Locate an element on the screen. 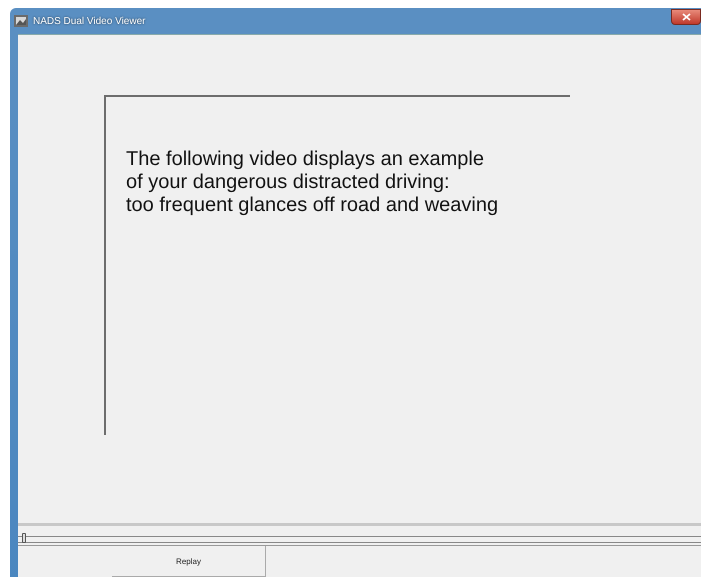  window-title: NADS Dual Video Viewer is located at coordinates (89, 21).